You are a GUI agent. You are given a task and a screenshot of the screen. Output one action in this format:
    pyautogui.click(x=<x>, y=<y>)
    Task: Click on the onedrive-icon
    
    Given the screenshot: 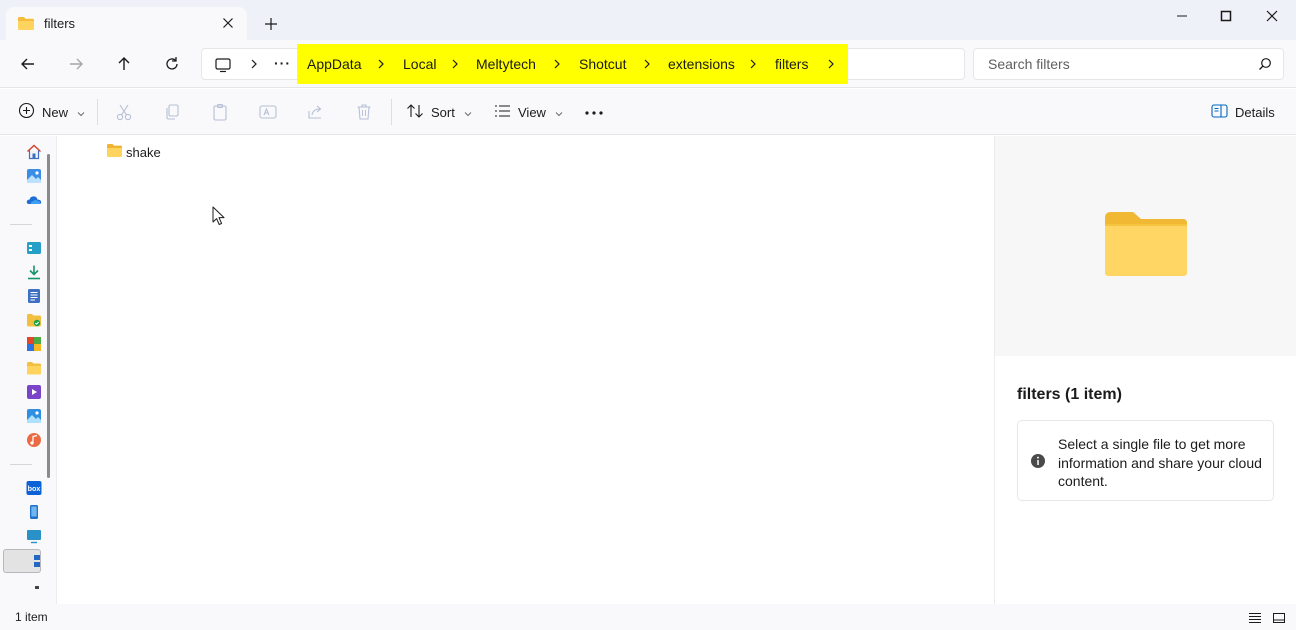 What is the action you would take?
    pyautogui.click(x=34, y=200)
    